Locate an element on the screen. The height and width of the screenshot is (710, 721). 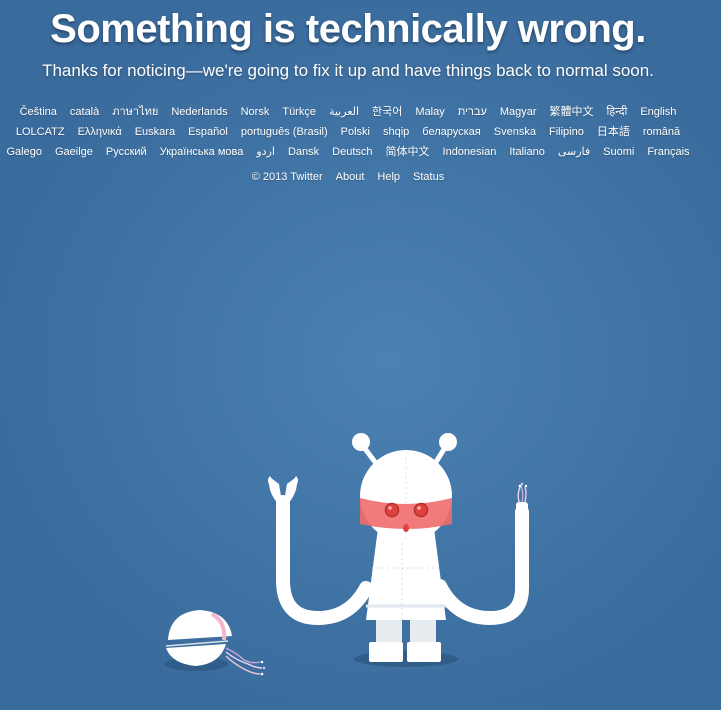
left-antenna is located at coordinates (361, 442).